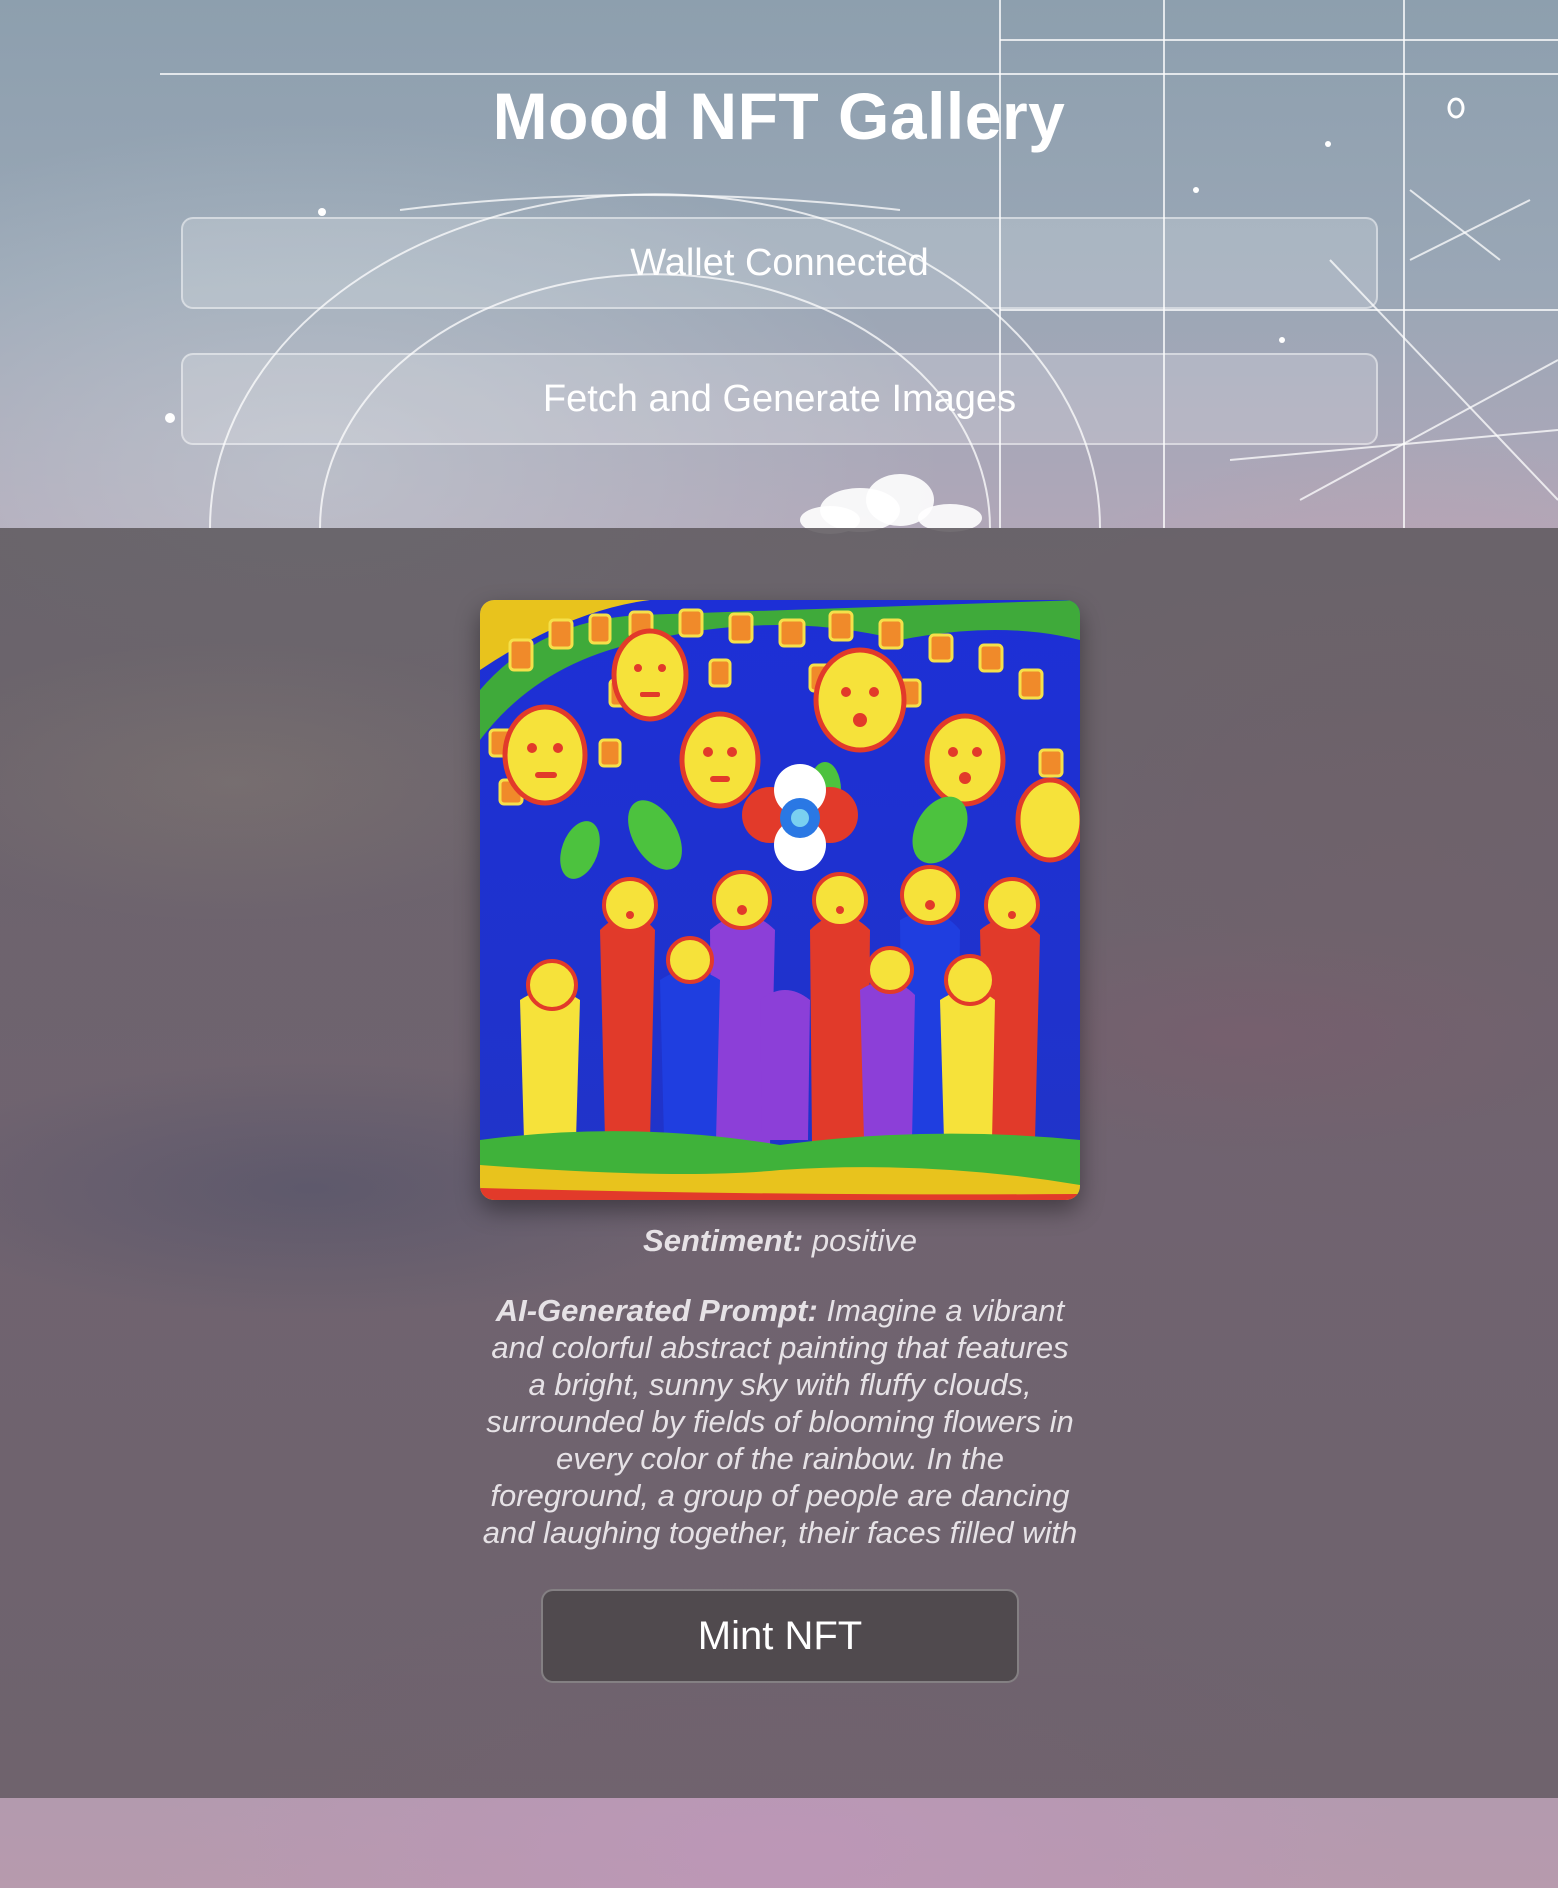 This screenshot has height=1888, width=1558. What do you see at coordinates (780, 1636) in the screenshot?
I see `mint-nft-button: Mint NFT` at bounding box center [780, 1636].